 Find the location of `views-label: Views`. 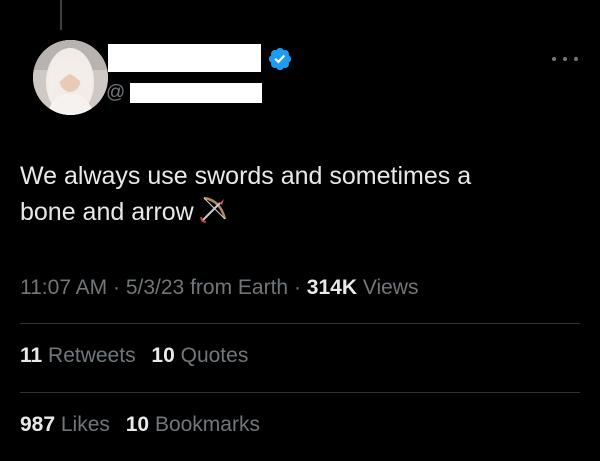

views-label: Views is located at coordinates (387, 287).